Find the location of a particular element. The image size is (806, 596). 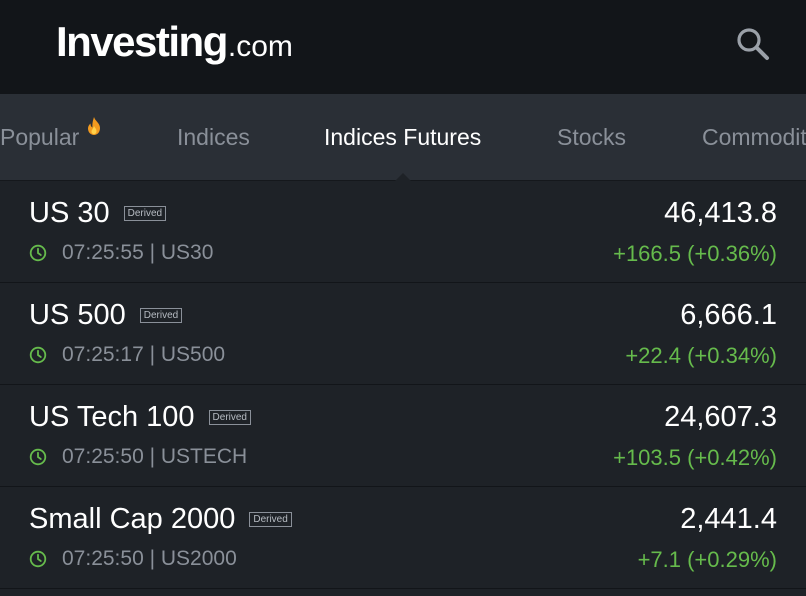

price-change: +7.1 (+0.29%) is located at coordinates (707, 559).